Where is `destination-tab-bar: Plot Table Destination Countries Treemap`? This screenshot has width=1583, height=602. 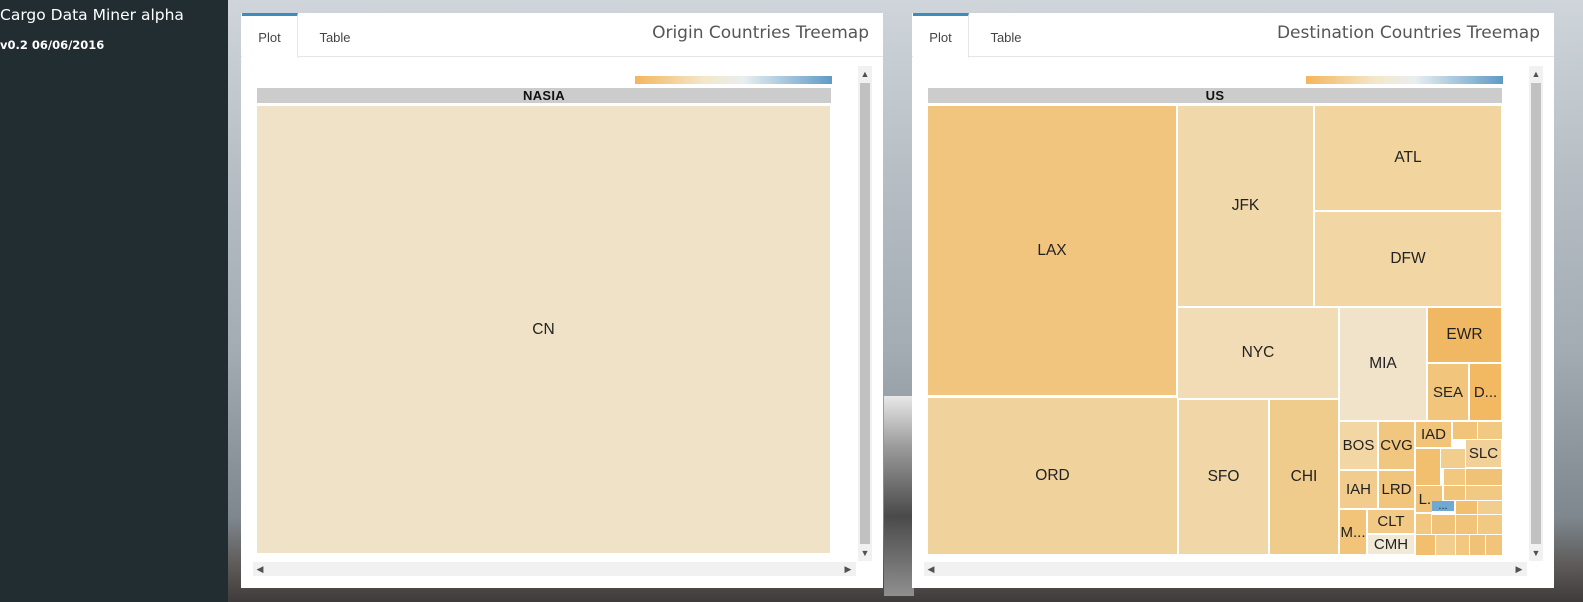
destination-tab-bar: Plot Table Destination Countries Treemap is located at coordinates (1233, 35).